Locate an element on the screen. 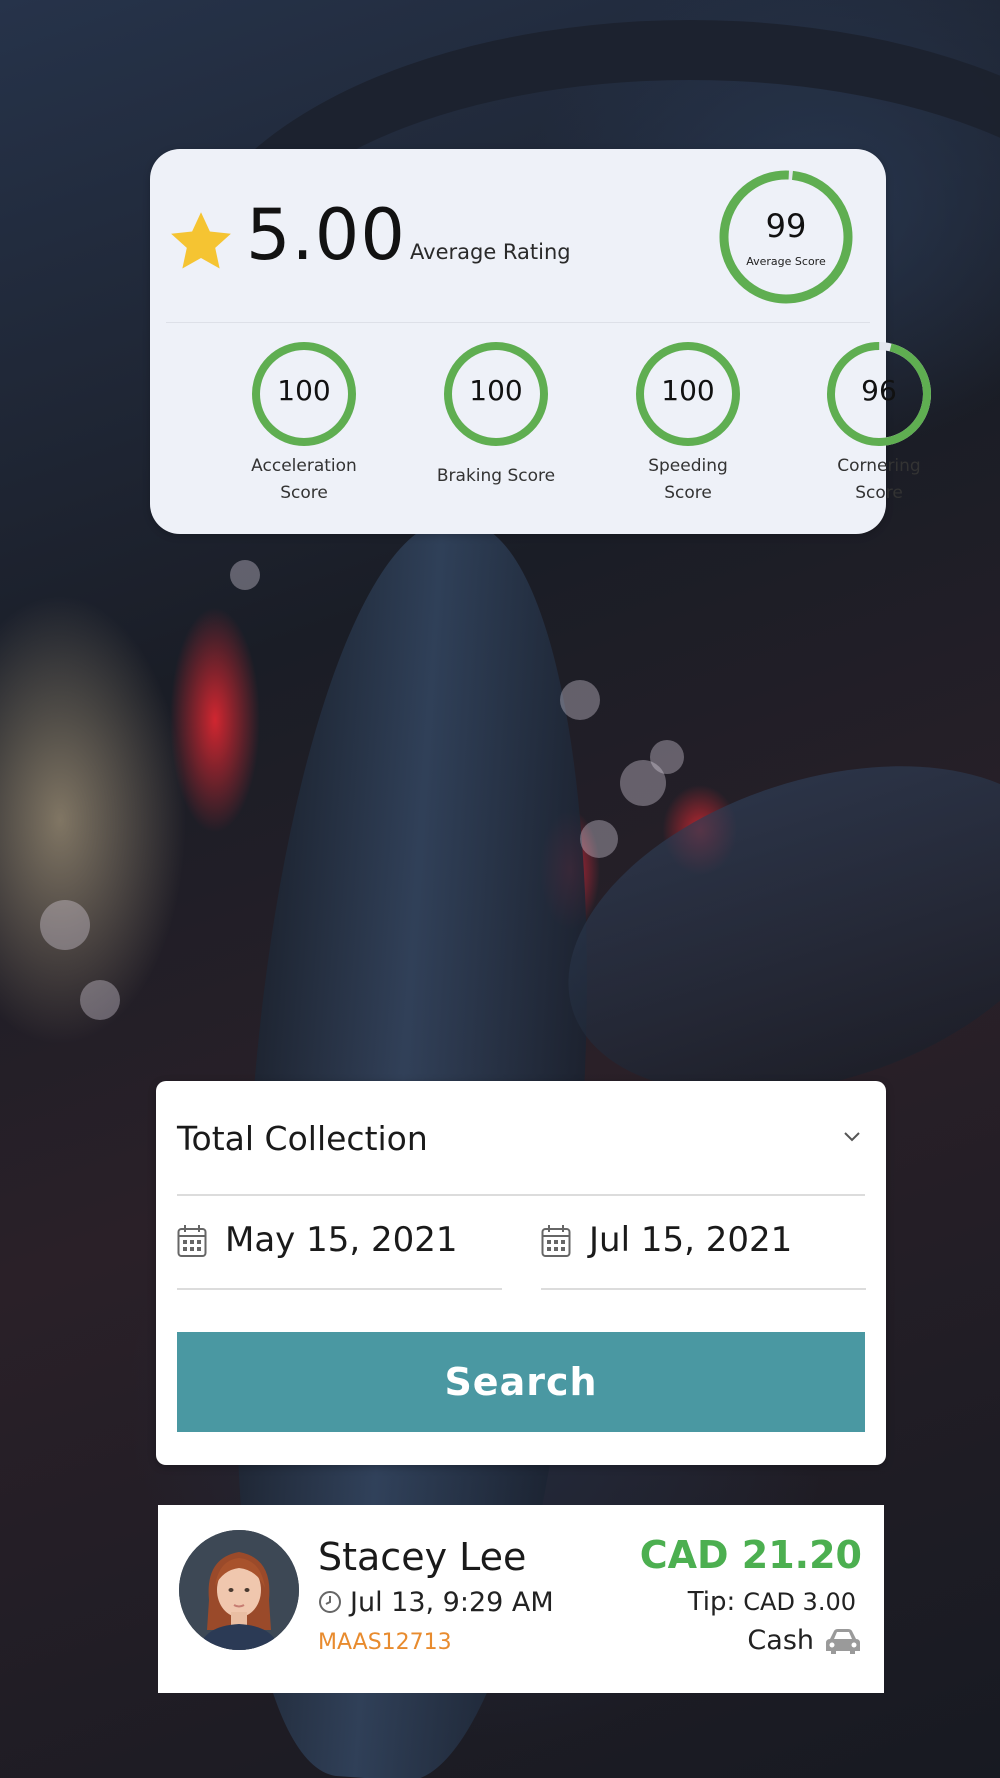 Image resolution: width=1000 pixels, height=1778 pixels. fare-amount: CAD 21.20 is located at coordinates (750, 1555).